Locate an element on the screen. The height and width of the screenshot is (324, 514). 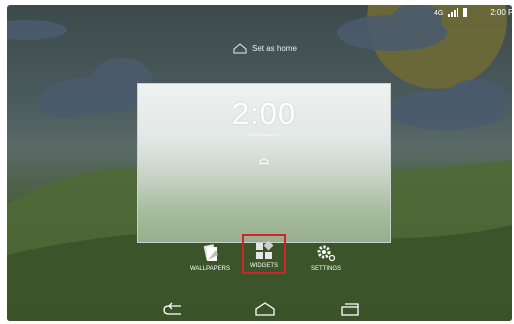
status-time: 2:00 PM is located at coordinates (501, 12).